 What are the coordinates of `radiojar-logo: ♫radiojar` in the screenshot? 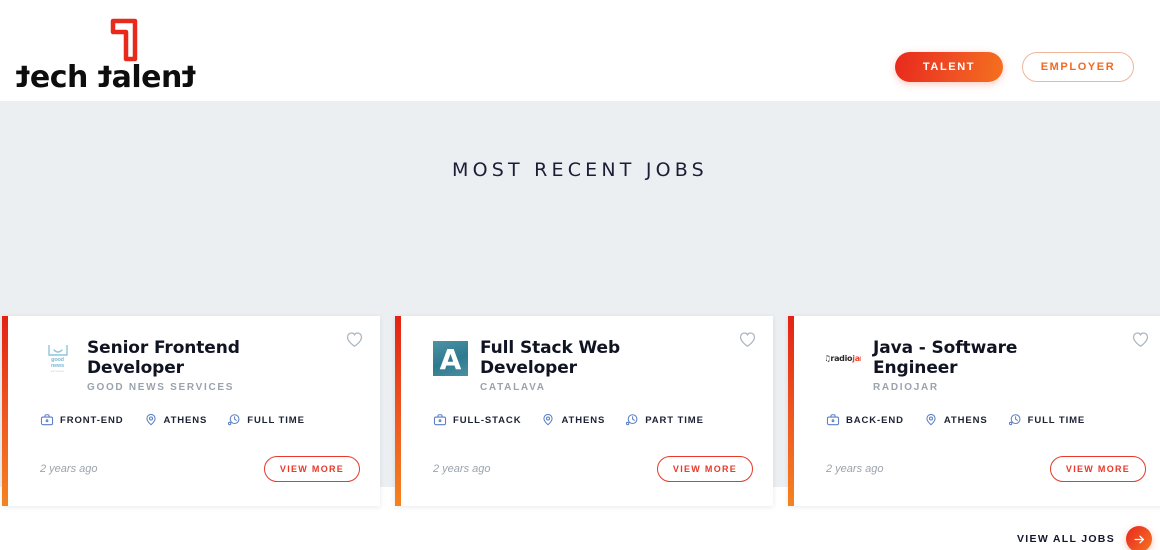 It's located at (843, 358).